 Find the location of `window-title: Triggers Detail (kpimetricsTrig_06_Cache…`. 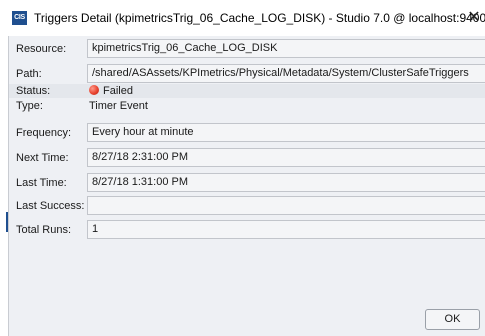

window-title: Triggers Detail (kpimetricsTrig_06_Cache… is located at coordinates (259, 18).